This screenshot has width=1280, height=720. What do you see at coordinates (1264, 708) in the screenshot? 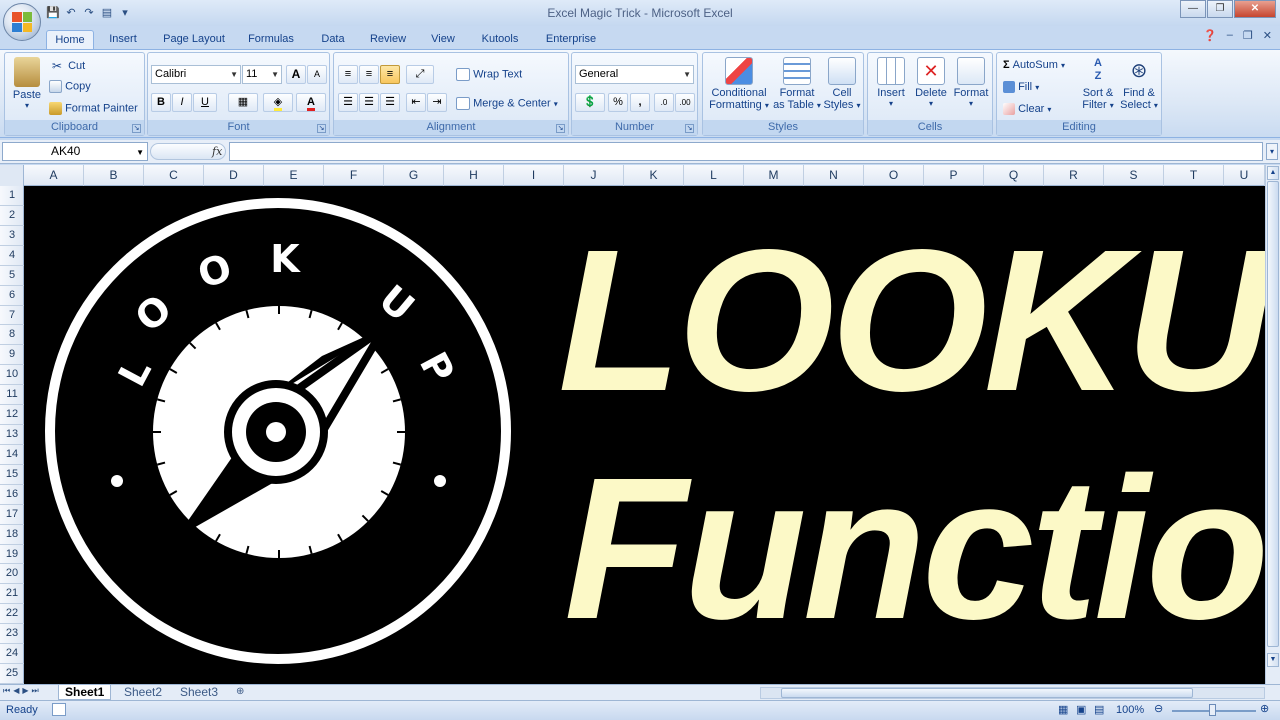
I see `zoom-in-icon: ⊕` at bounding box center [1264, 708].